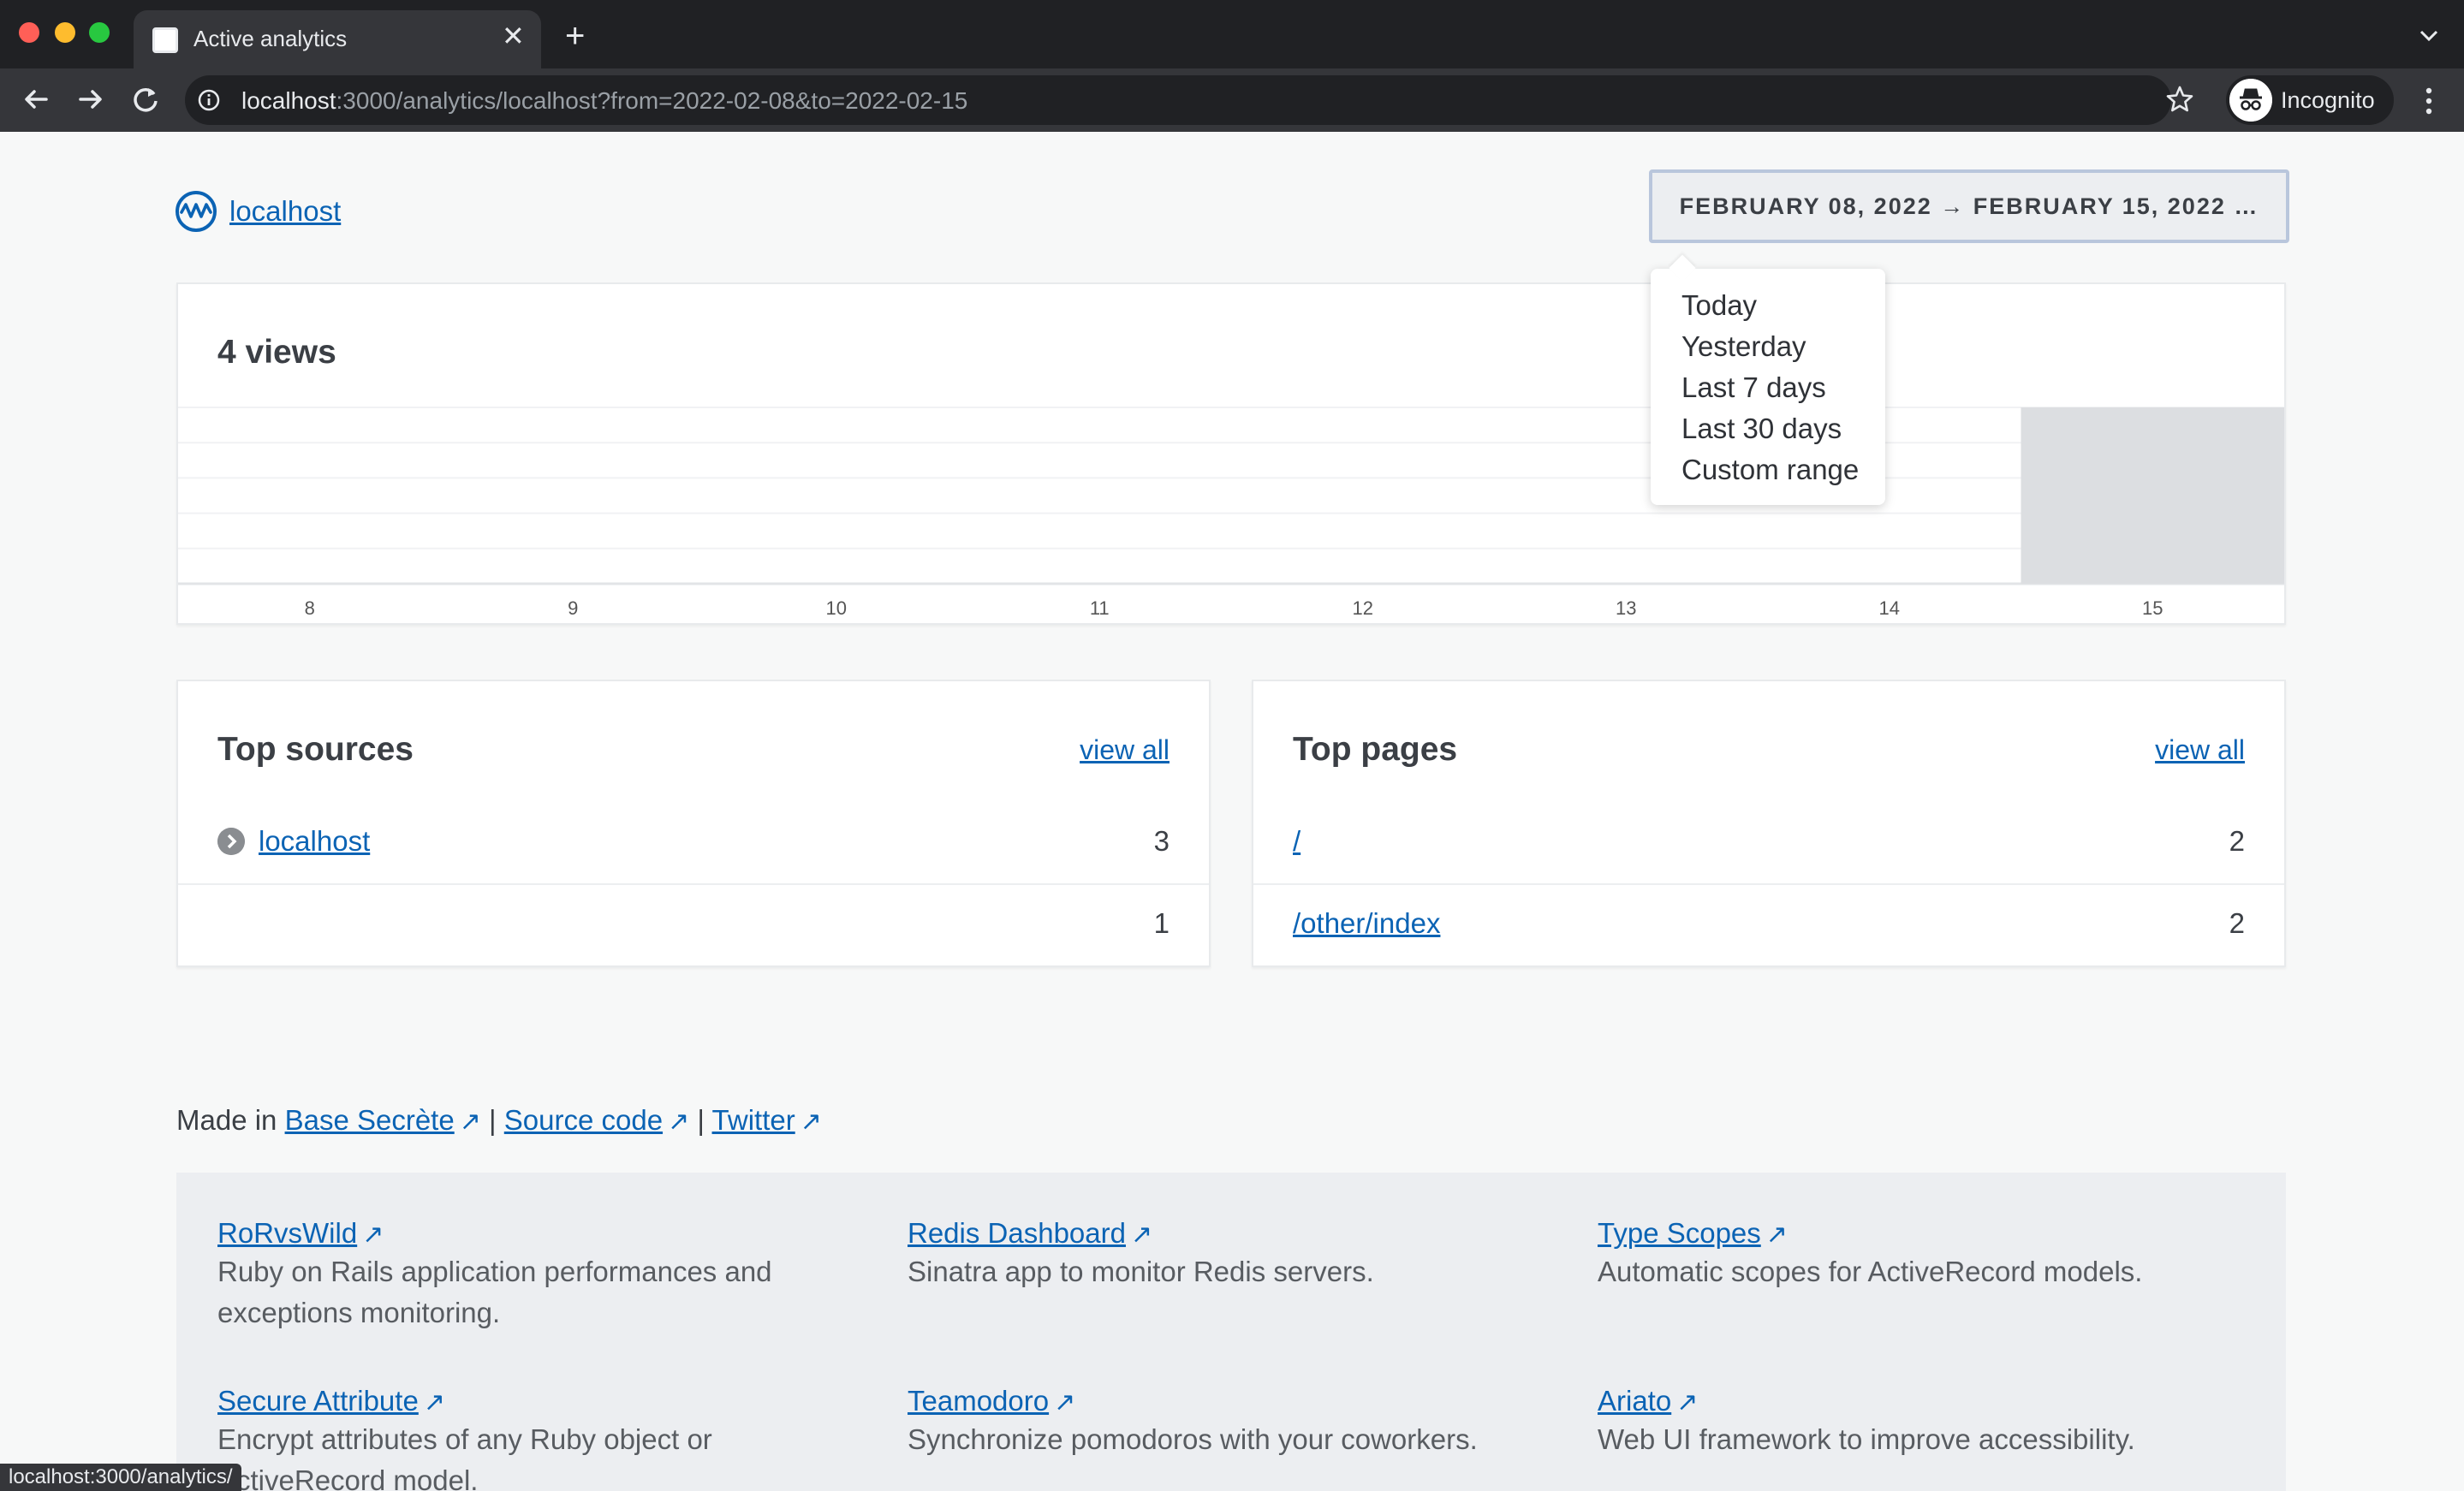  What do you see at coordinates (315, 841) in the screenshot?
I see `source-link: localhost` at bounding box center [315, 841].